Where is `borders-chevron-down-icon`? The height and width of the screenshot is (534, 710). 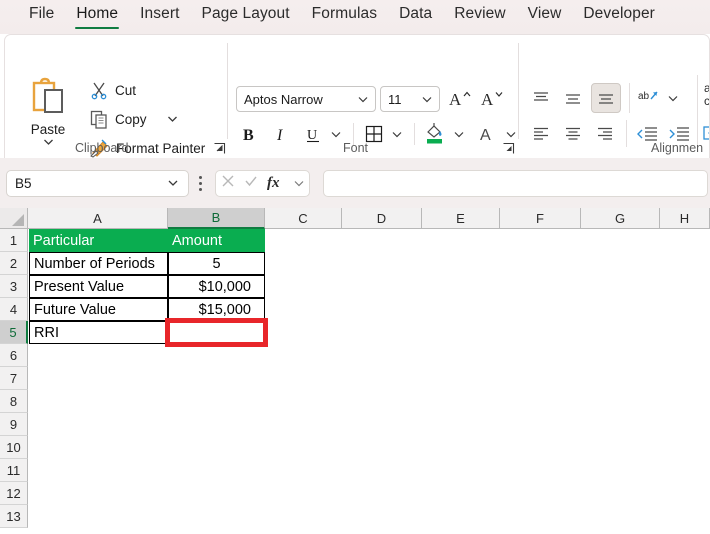
borders-chevron-down-icon is located at coordinates (397, 134).